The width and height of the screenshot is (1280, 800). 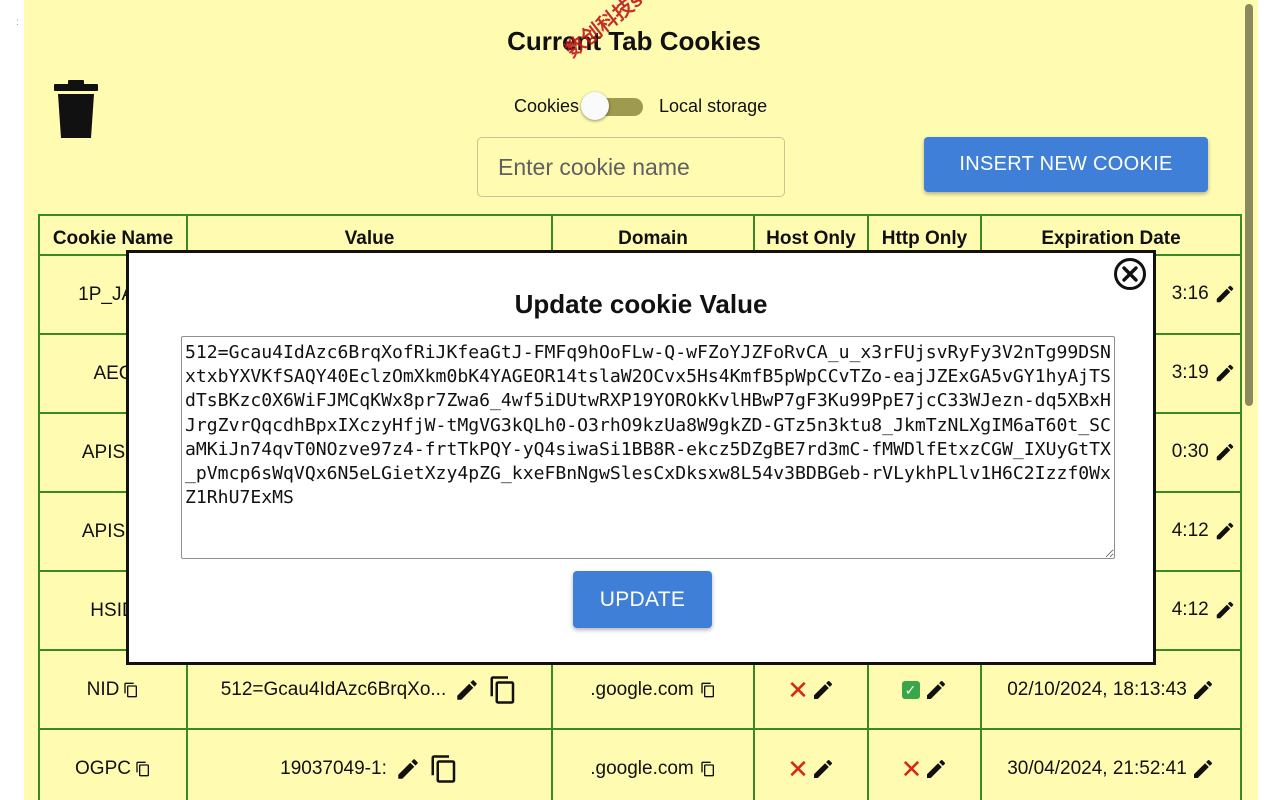 What do you see at coordinates (113, 235) in the screenshot?
I see `column-header-cookie-name: Cookie Name` at bounding box center [113, 235].